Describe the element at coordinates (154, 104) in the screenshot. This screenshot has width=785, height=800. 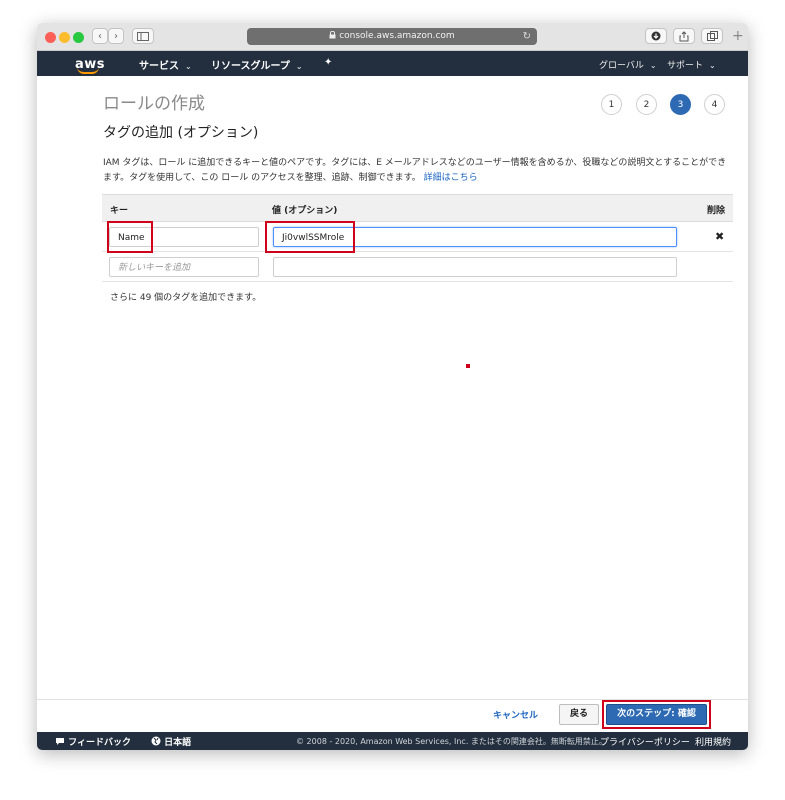
I see `page-title: ロールの作成` at that location.